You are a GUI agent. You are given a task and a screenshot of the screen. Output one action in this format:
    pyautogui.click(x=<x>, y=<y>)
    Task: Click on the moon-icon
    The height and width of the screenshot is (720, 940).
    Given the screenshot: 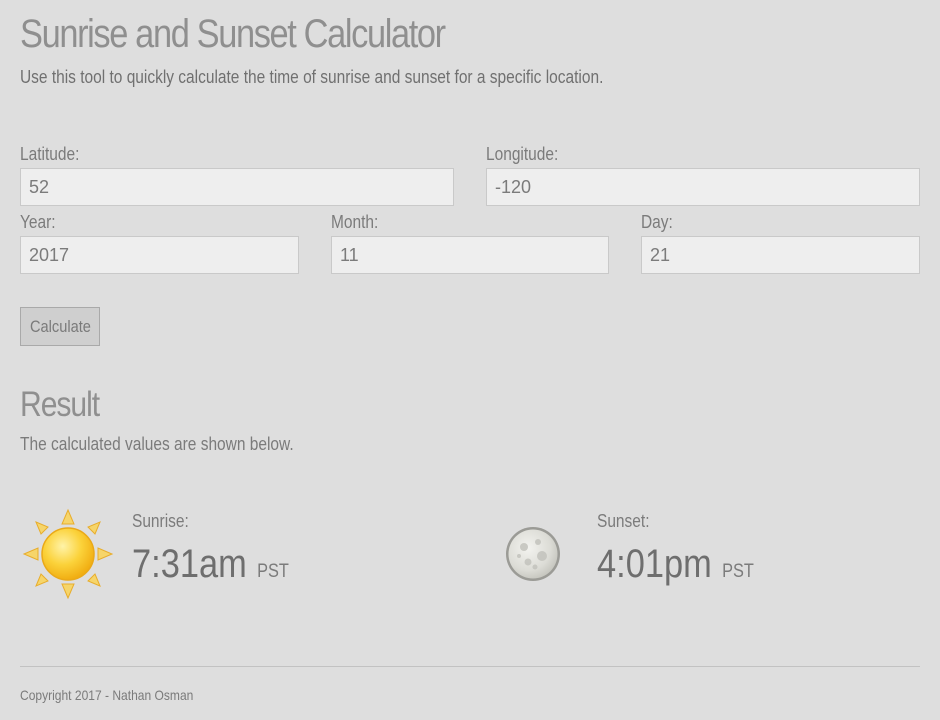 What is the action you would take?
    pyautogui.click(x=533, y=554)
    